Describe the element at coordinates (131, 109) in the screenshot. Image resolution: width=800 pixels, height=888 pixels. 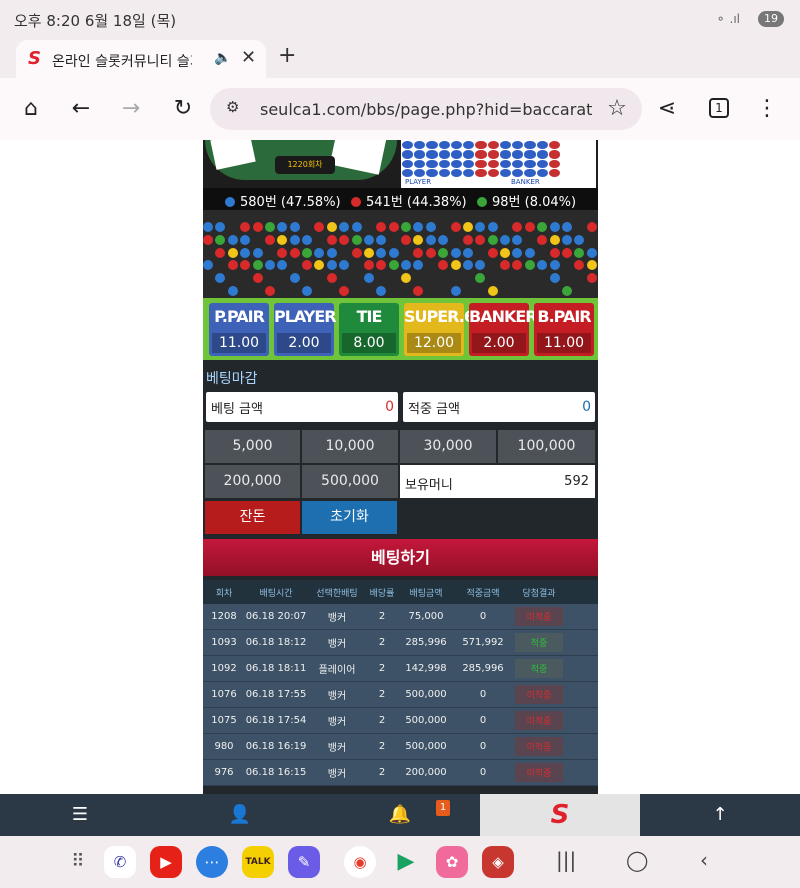
I see `forward-icon: →` at that location.